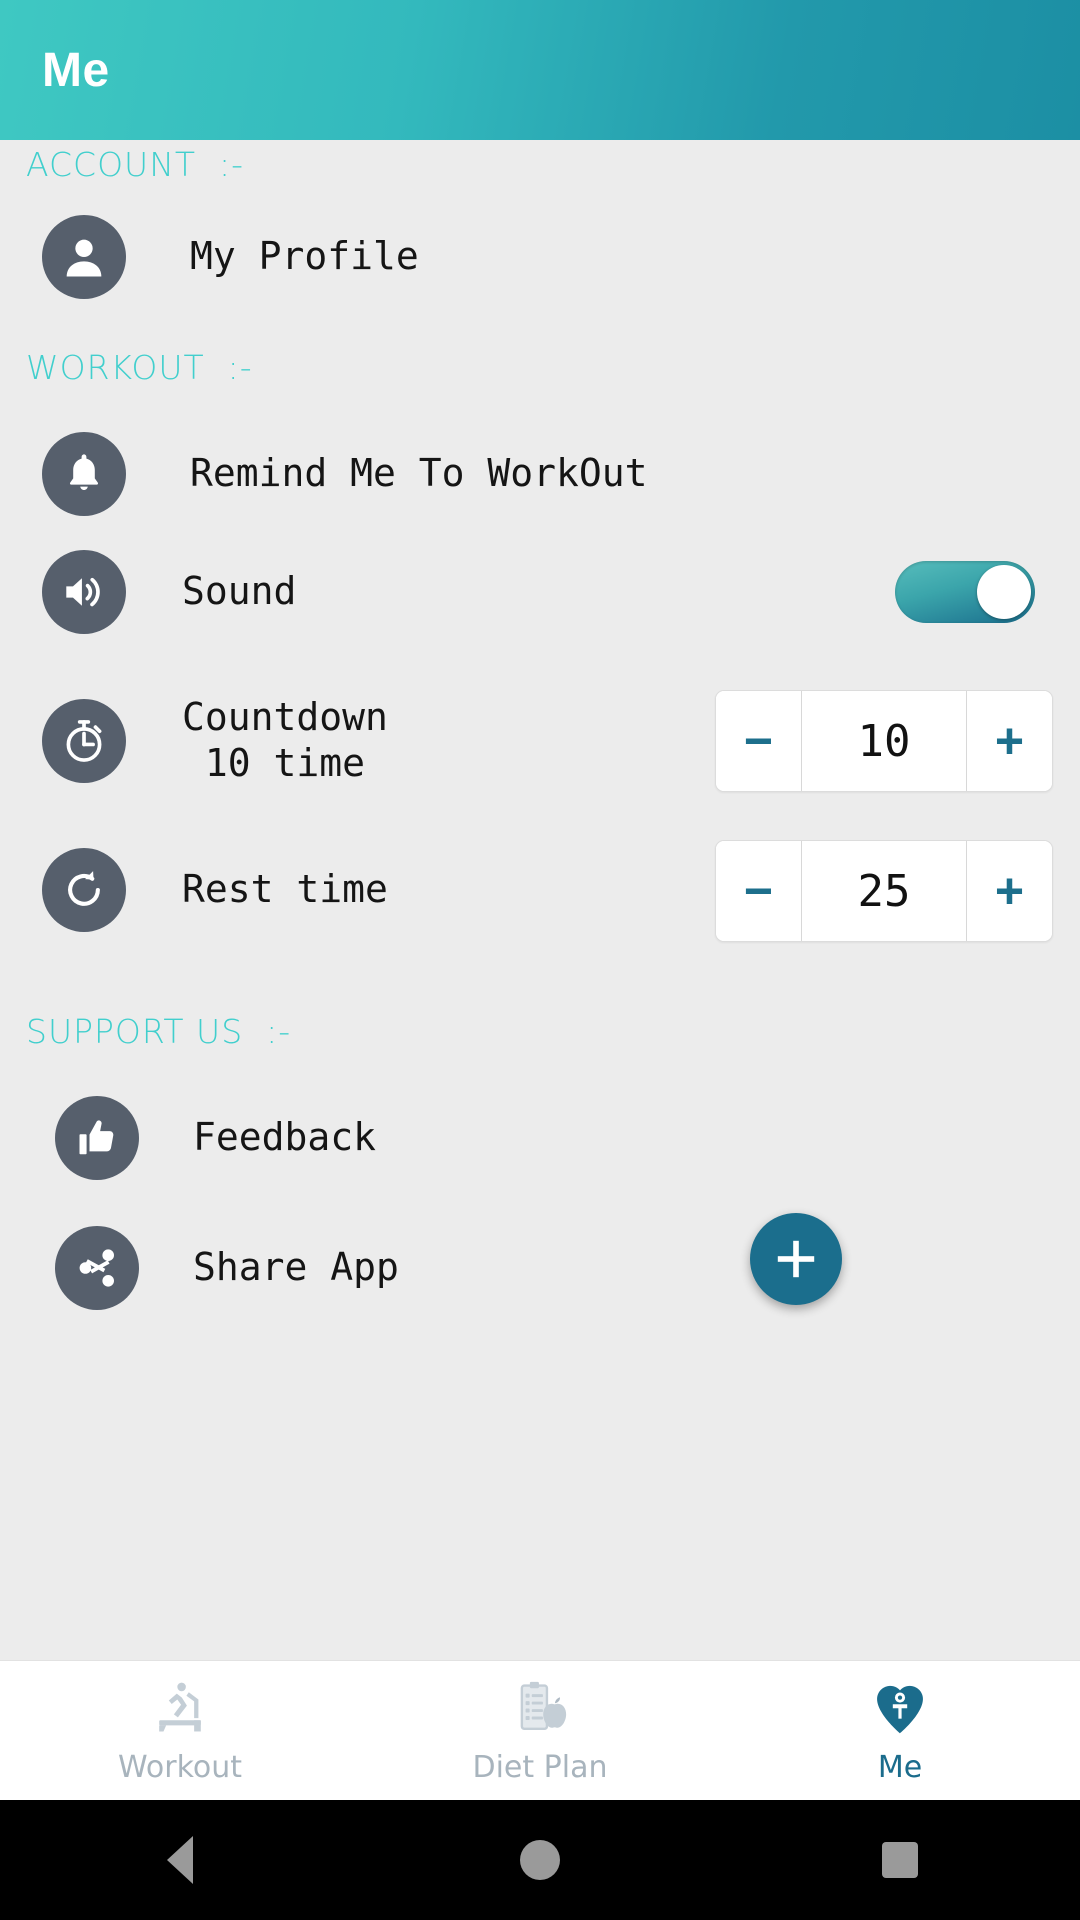 Image resolution: width=1080 pixels, height=1920 pixels. What do you see at coordinates (97, 1138) in the screenshot?
I see `thumbs-up-icon` at bounding box center [97, 1138].